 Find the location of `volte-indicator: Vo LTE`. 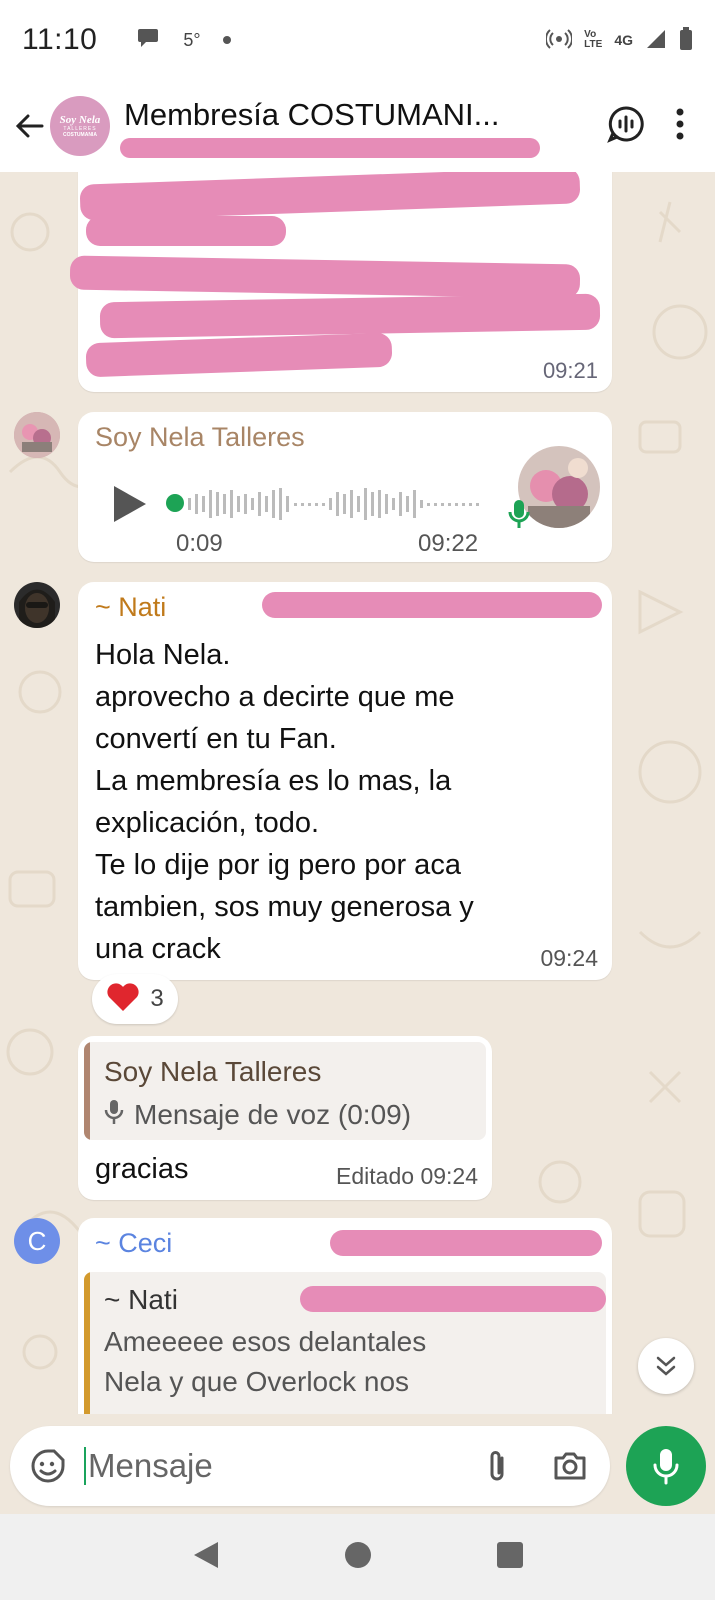

volte-indicator: Vo LTE is located at coordinates (593, 39).